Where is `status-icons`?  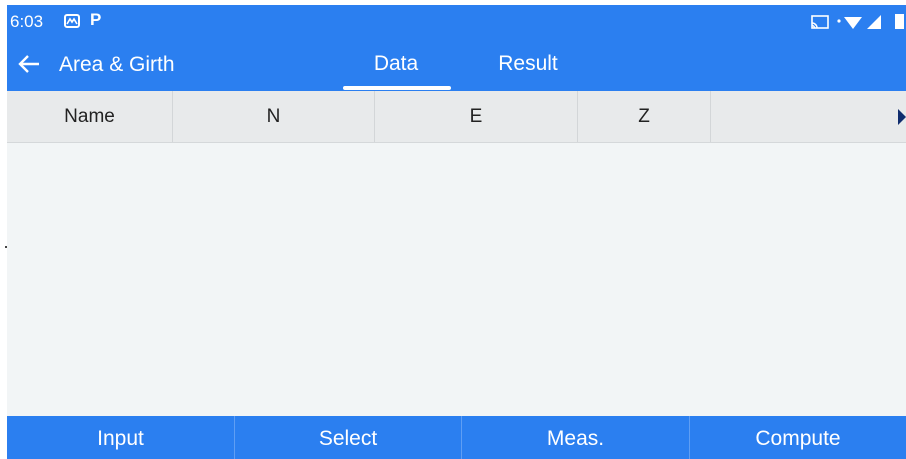
status-icons is located at coordinates (856, 22).